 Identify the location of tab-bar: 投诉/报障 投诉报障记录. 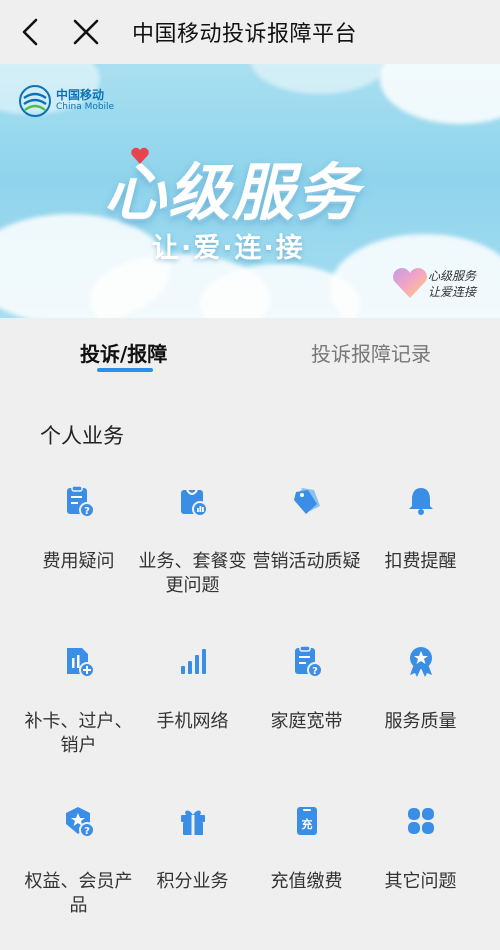
(250, 353).